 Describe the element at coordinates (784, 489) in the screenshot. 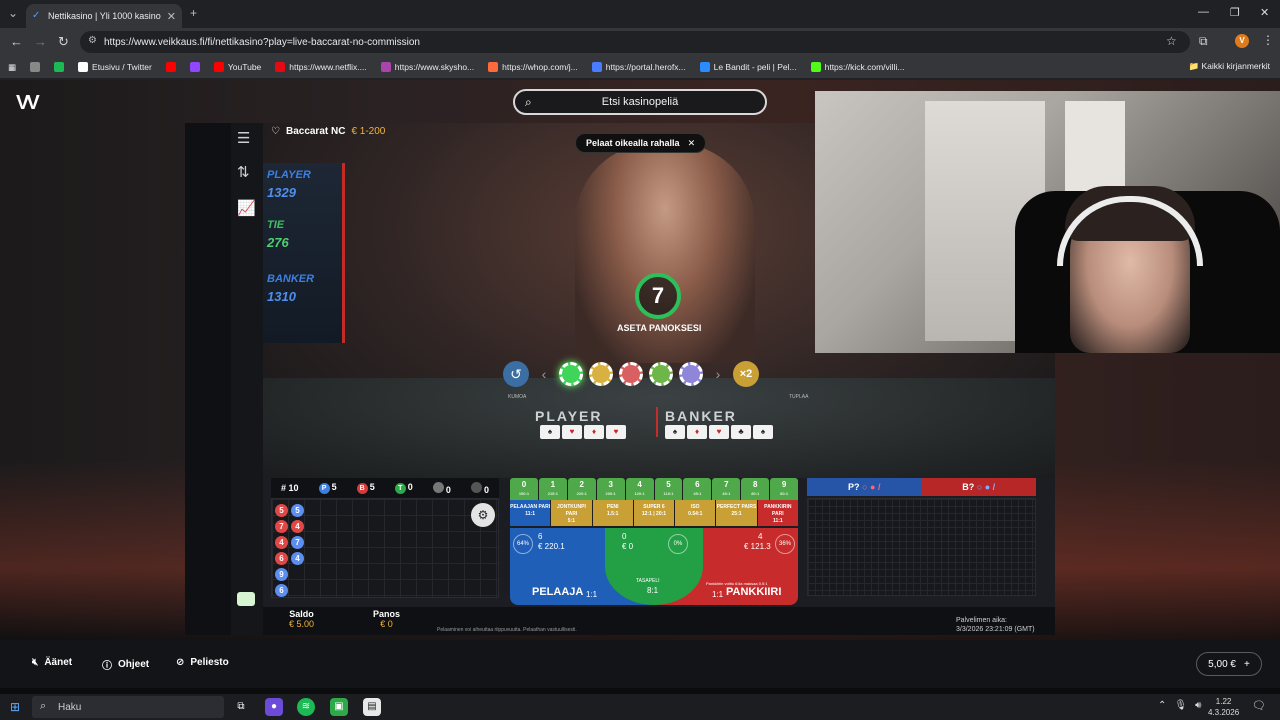

I see `pair-bet-9: 9 80:1` at that location.